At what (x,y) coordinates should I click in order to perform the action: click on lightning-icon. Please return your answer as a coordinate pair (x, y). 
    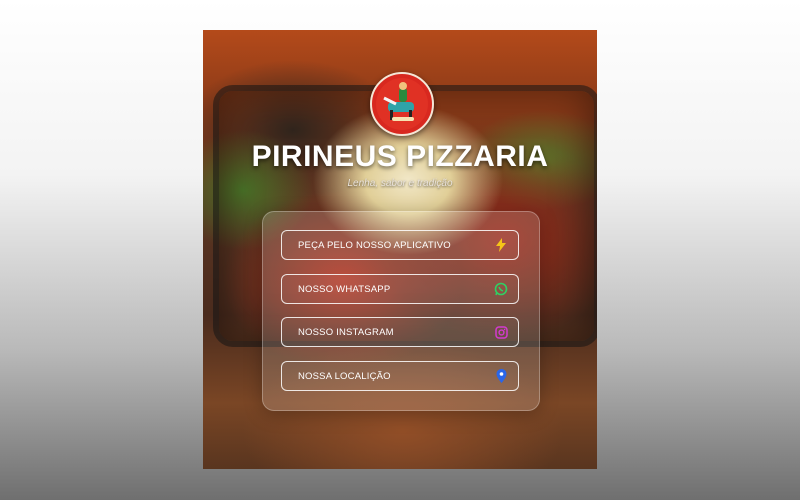
    Looking at the image, I should click on (501, 245).